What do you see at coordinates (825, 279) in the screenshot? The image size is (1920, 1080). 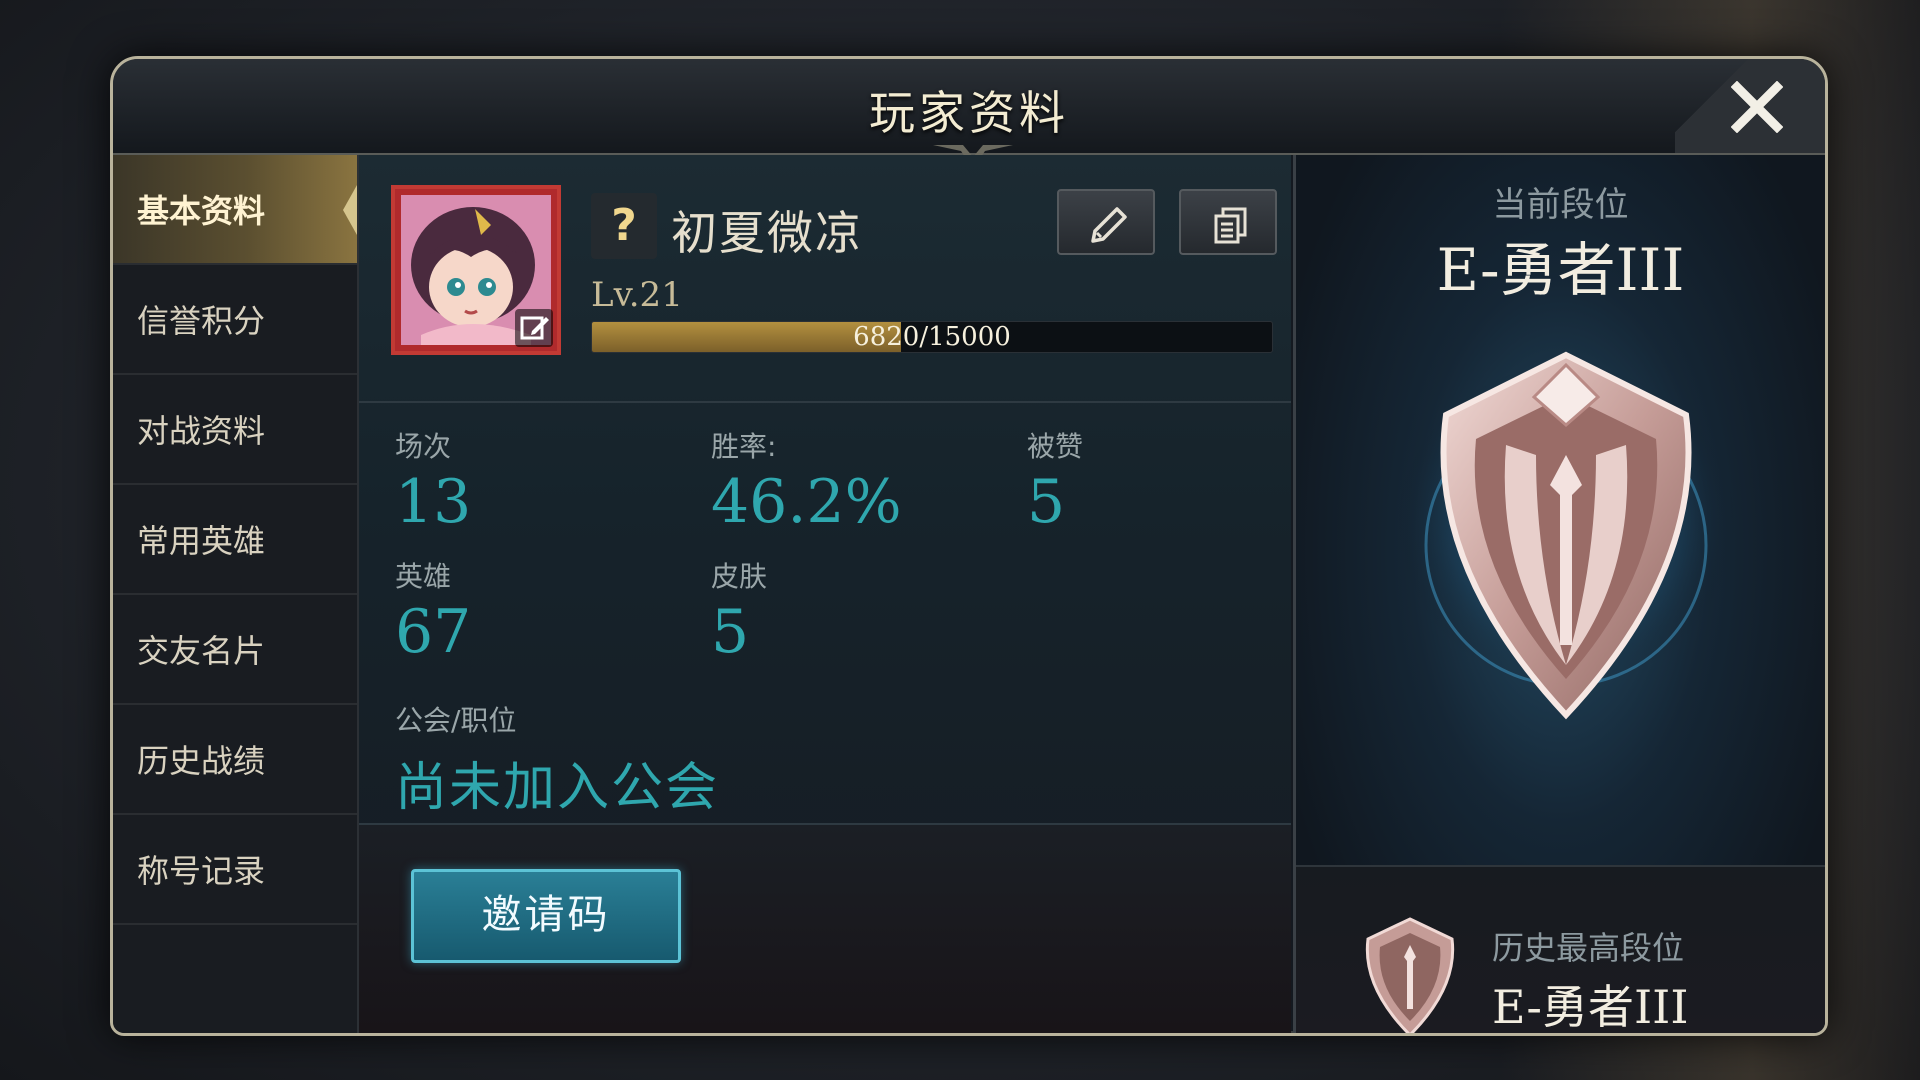 I see `profile-header: ? 初夏微凉 Lv.21 6820/15000` at bounding box center [825, 279].